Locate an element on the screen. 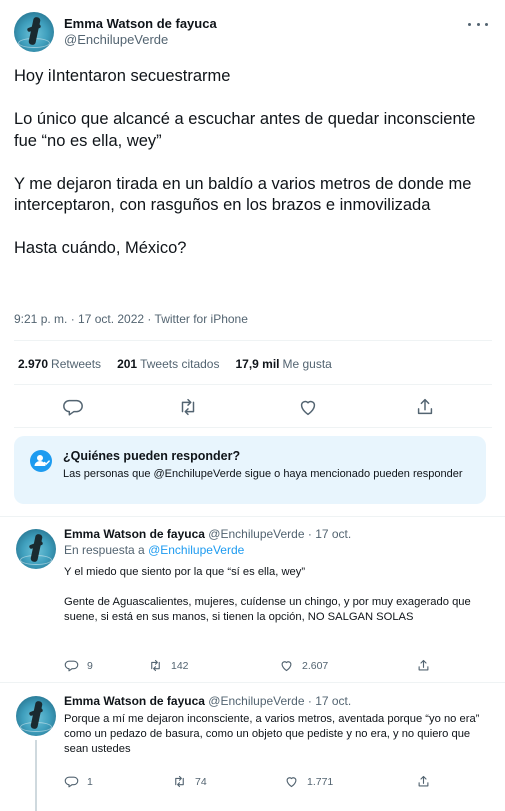 The height and width of the screenshot is (811, 505). author-handle: @EnchilupeVerde is located at coordinates (116, 39).